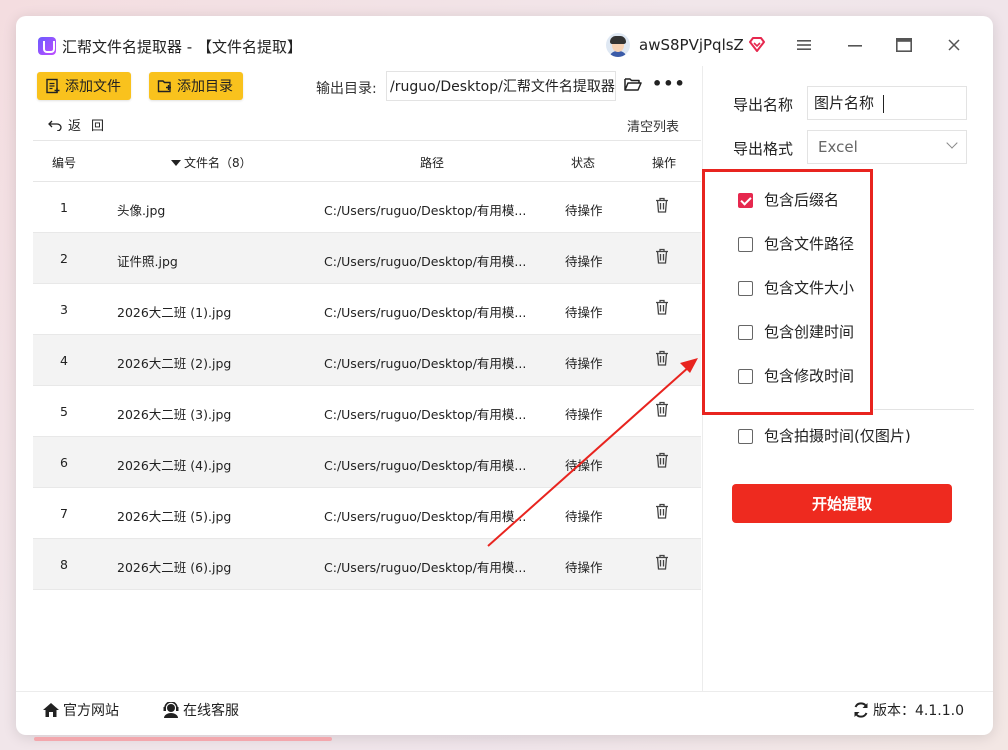  What do you see at coordinates (367, 207) in the screenshot?
I see `table-row: 1 头像.jpg C:/Users/ruguo/Desktop/有用模... 待操作` at bounding box center [367, 207].